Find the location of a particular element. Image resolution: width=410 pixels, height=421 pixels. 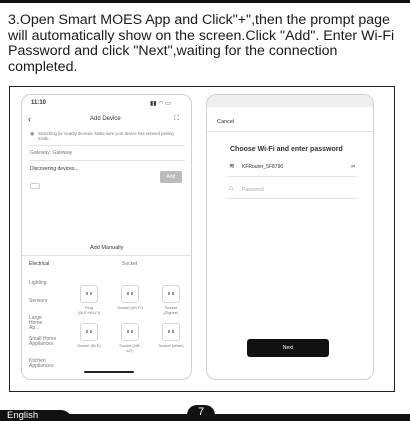

password-input: Password is located at coordinates (253, 190).